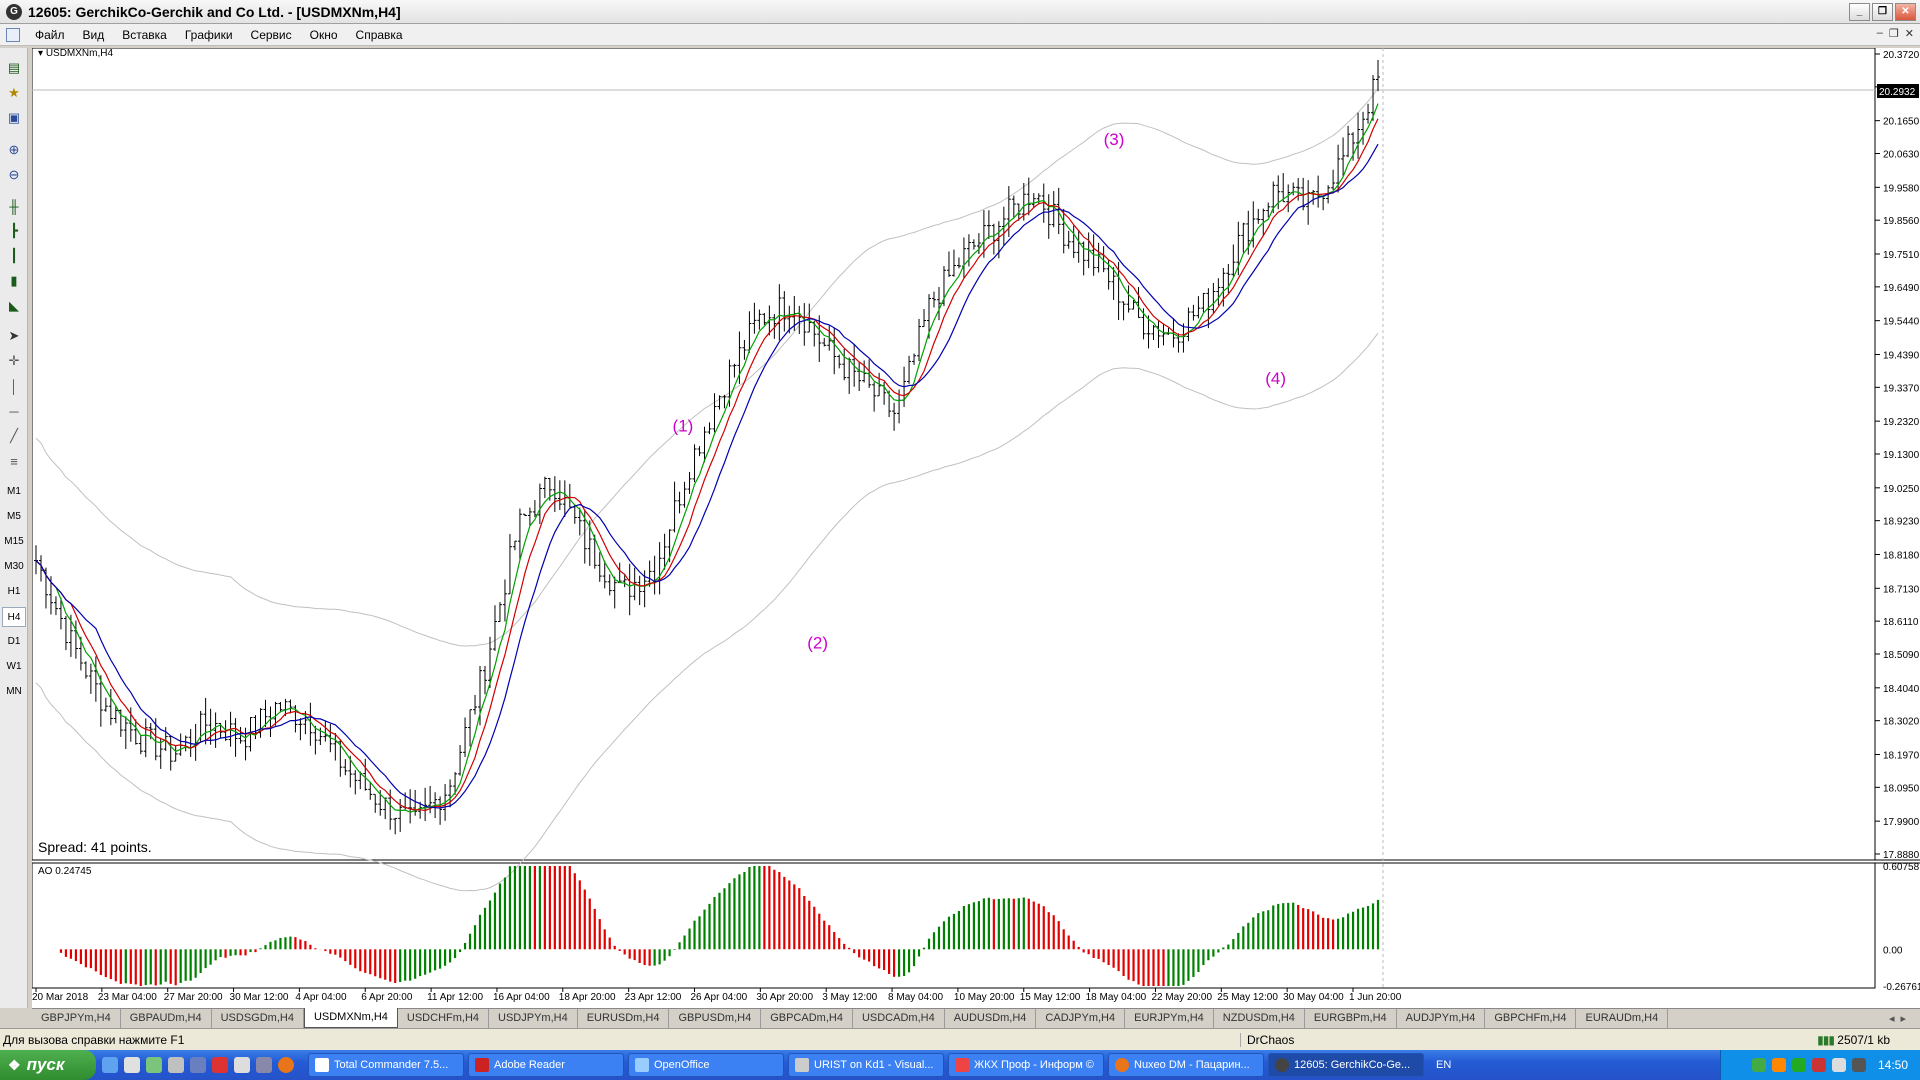 The image size is (1920, 1080). Describe the element at coordinates (379, 35) in the screenshot. I see `menu-help: Справка` at that location.